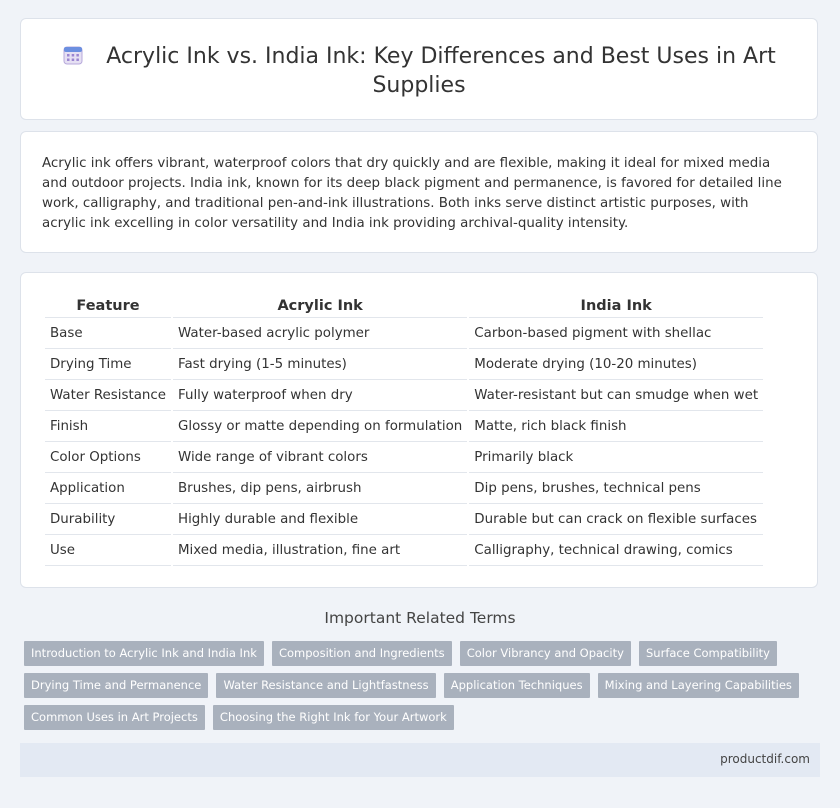  I want to click on table-cell: Water-resistant but can smudge when wet, so click(616, 395).